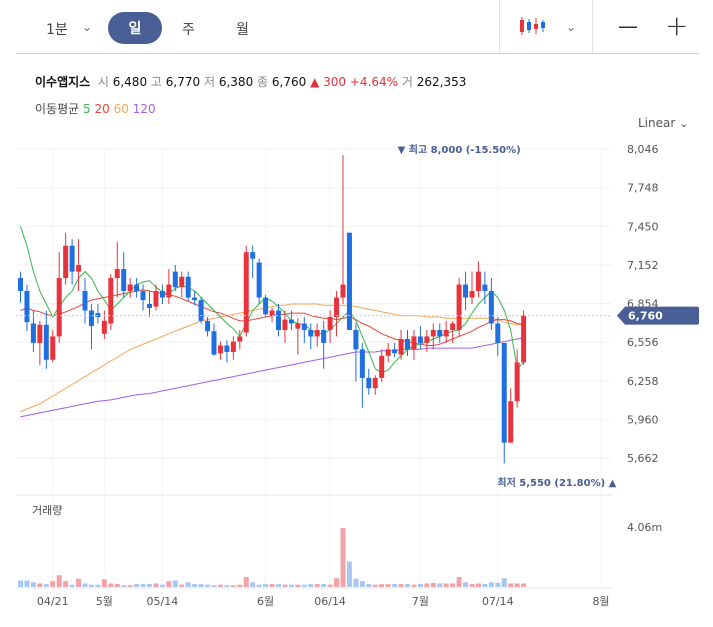 Image resolution: width=713 pixels, height=627 pixels. Describe the element at coordinates (57, 29) in the screenshot. I see `interval-select: 1분` at that location.